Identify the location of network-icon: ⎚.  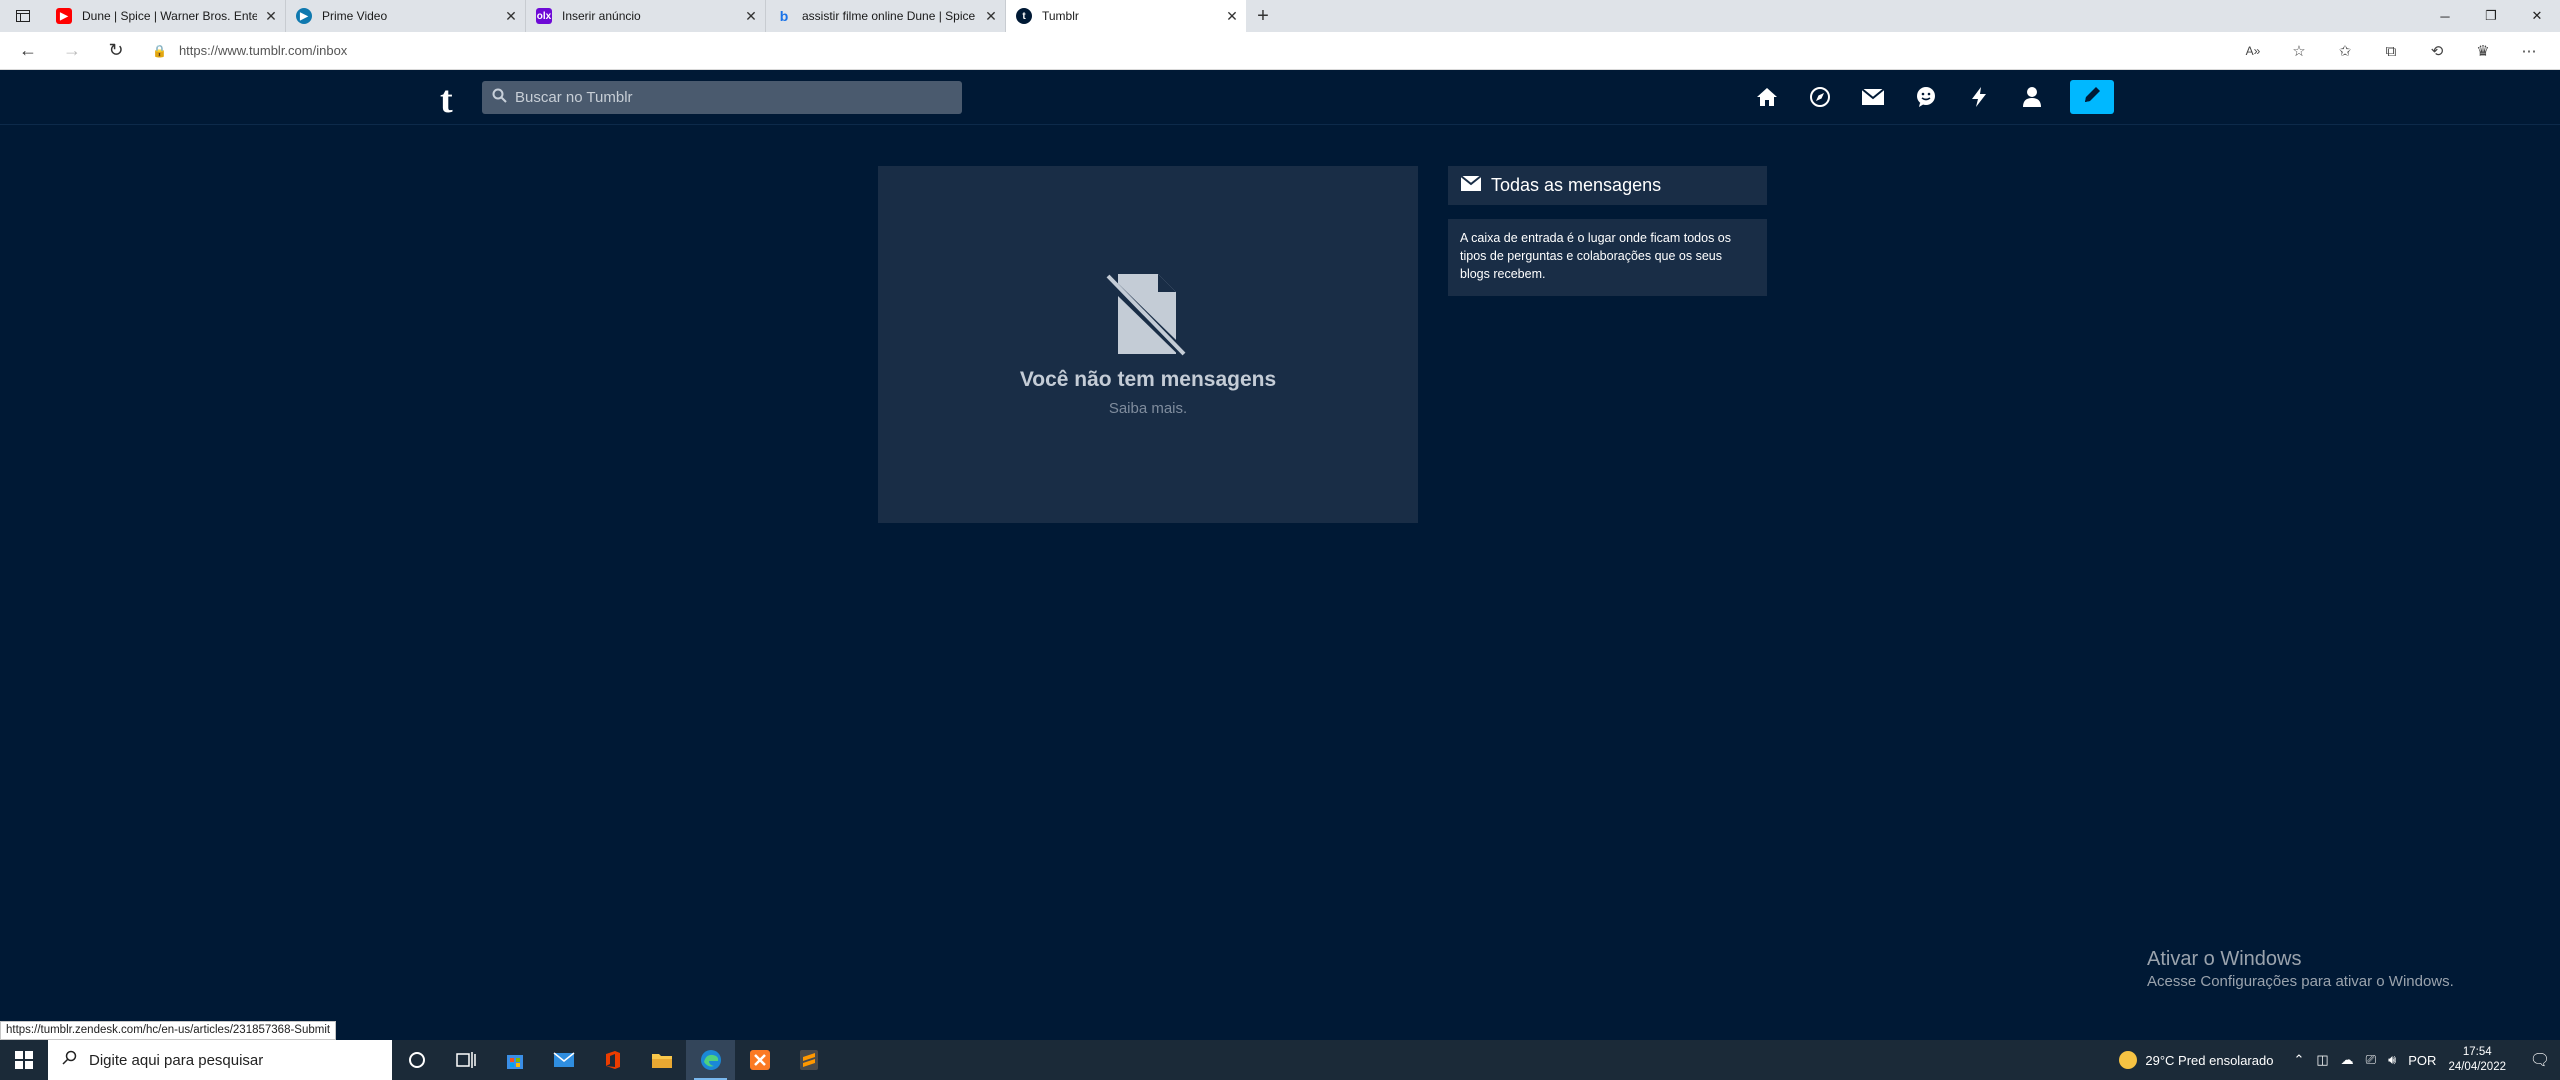
(2371, 1060).